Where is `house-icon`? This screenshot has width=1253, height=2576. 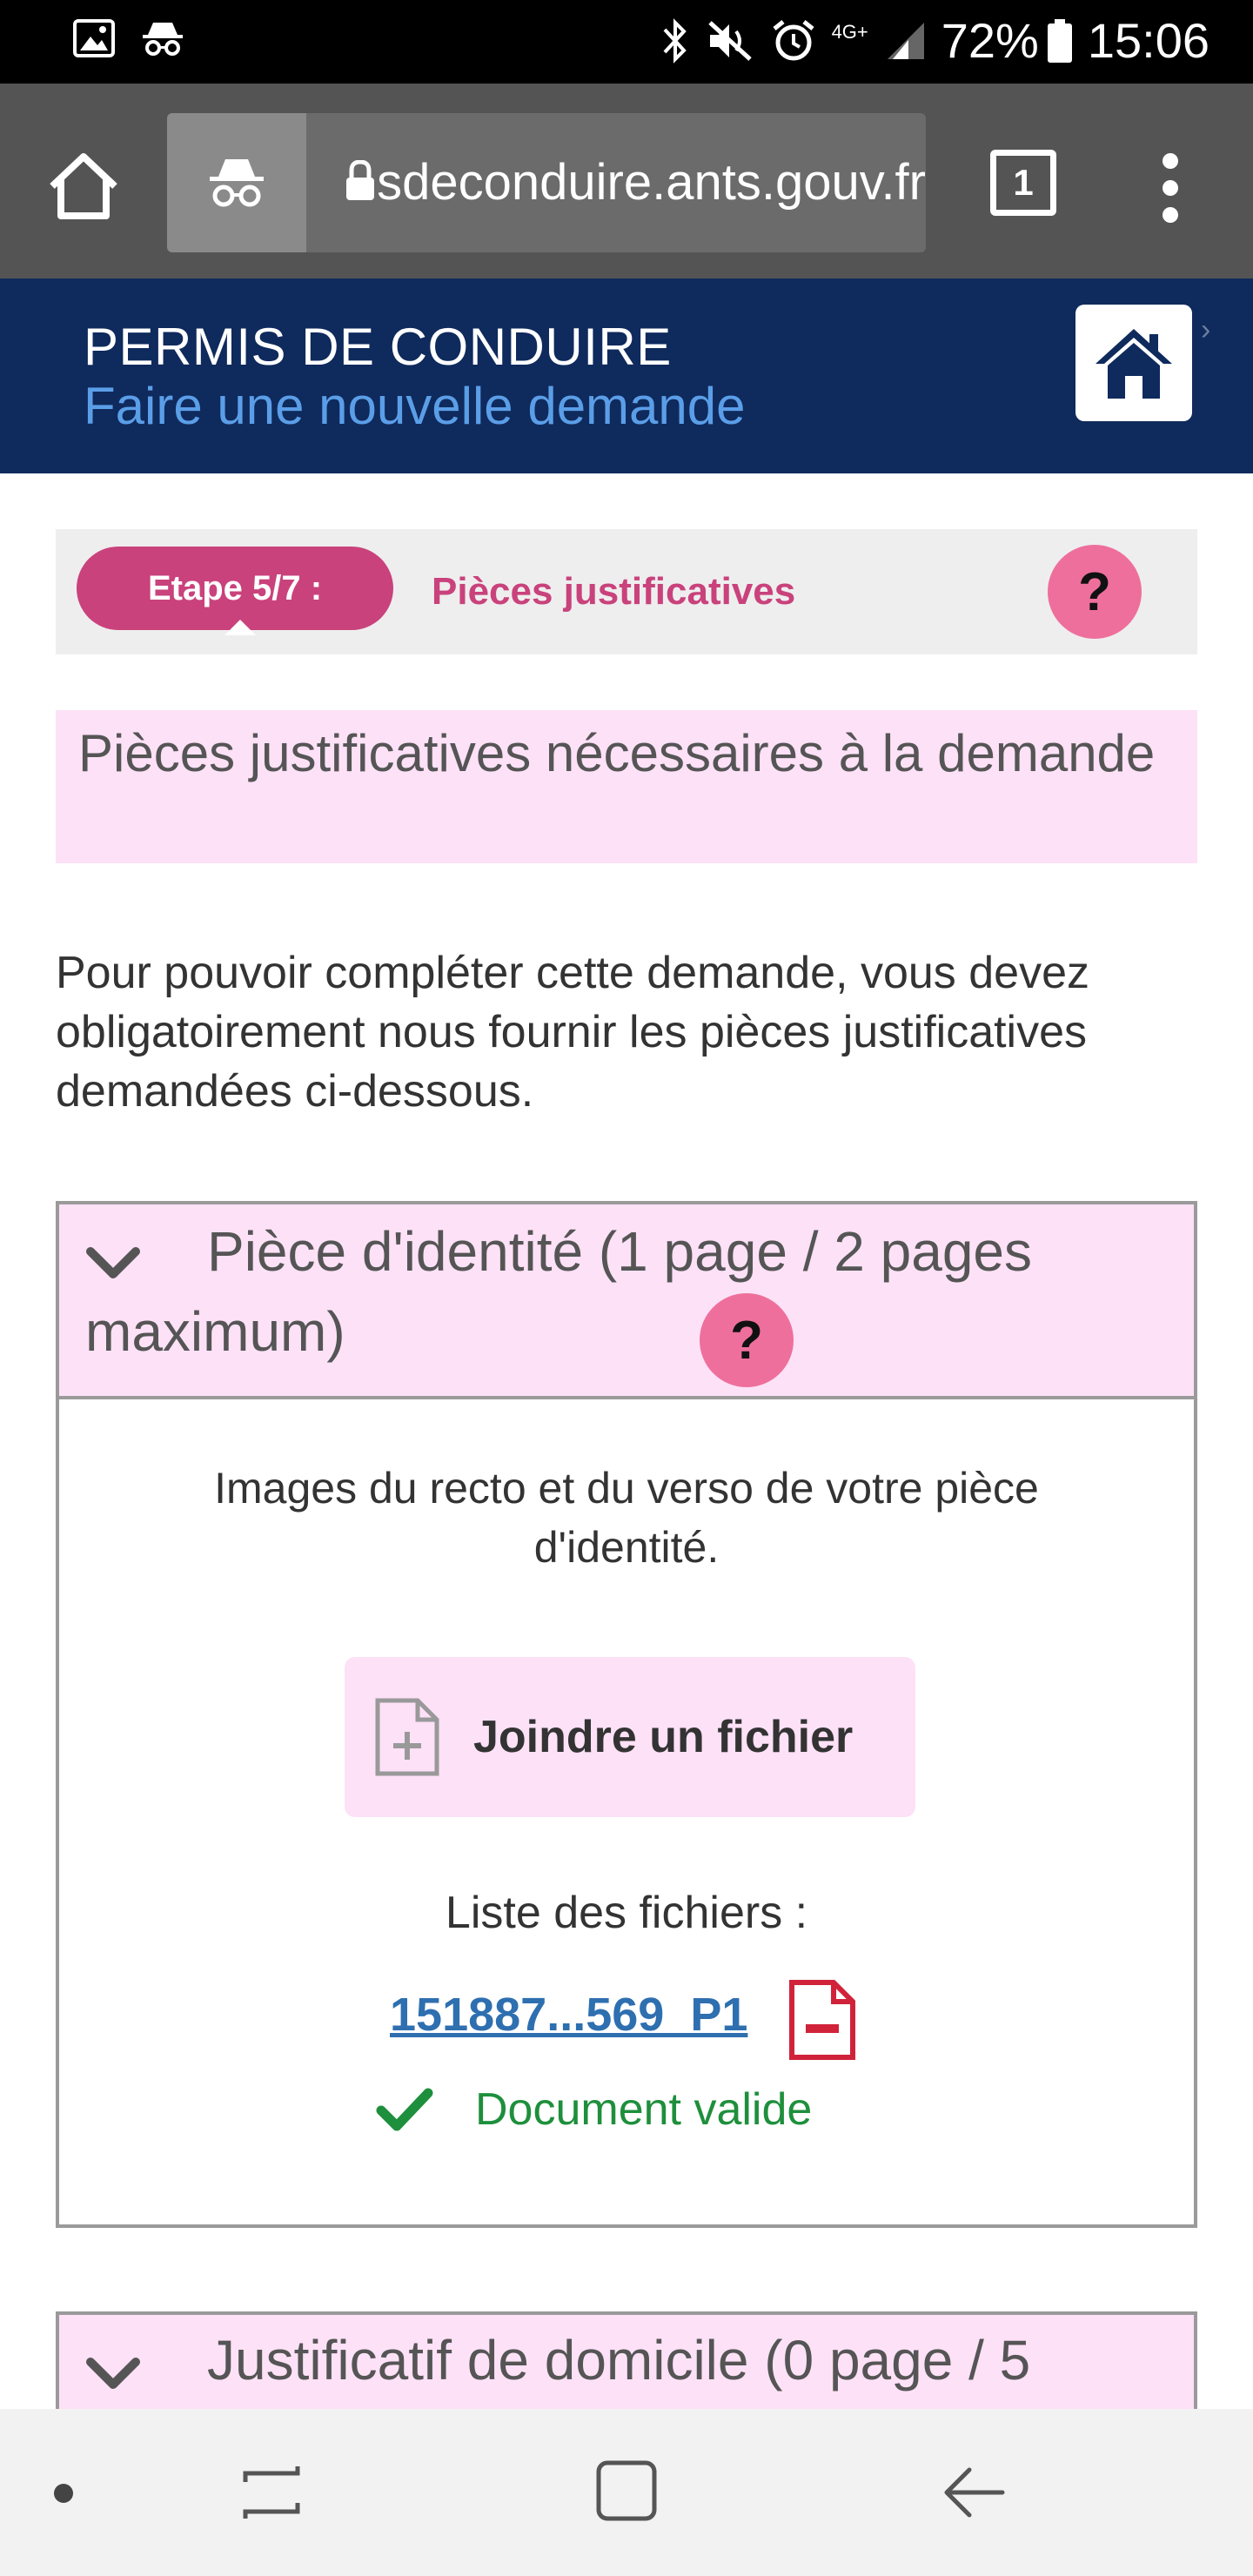 house-icon is located at coordinates (1134, 364).